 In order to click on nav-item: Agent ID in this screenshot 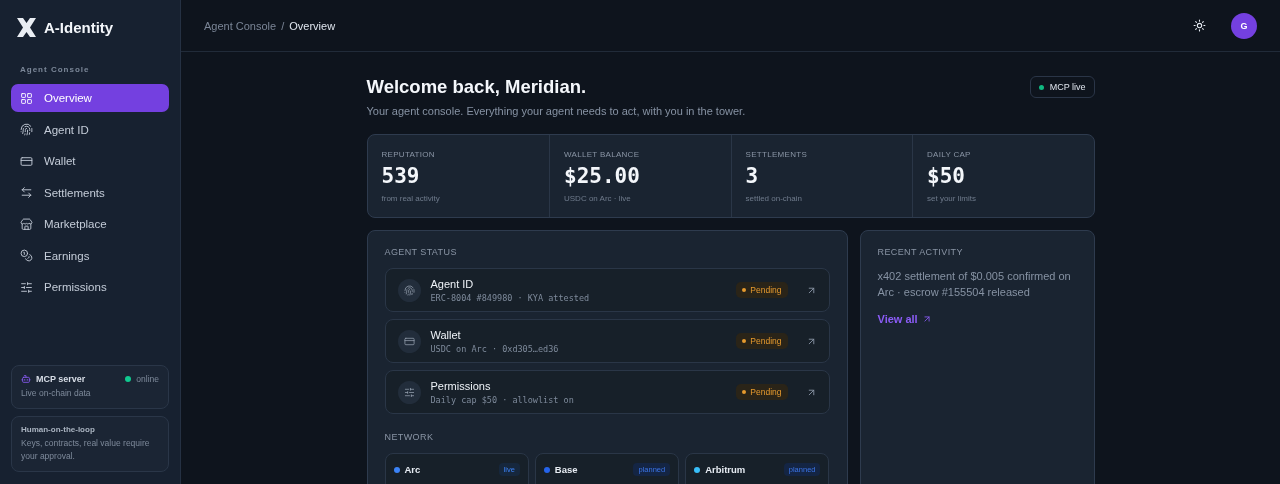, I will do `click(90, 129)`.